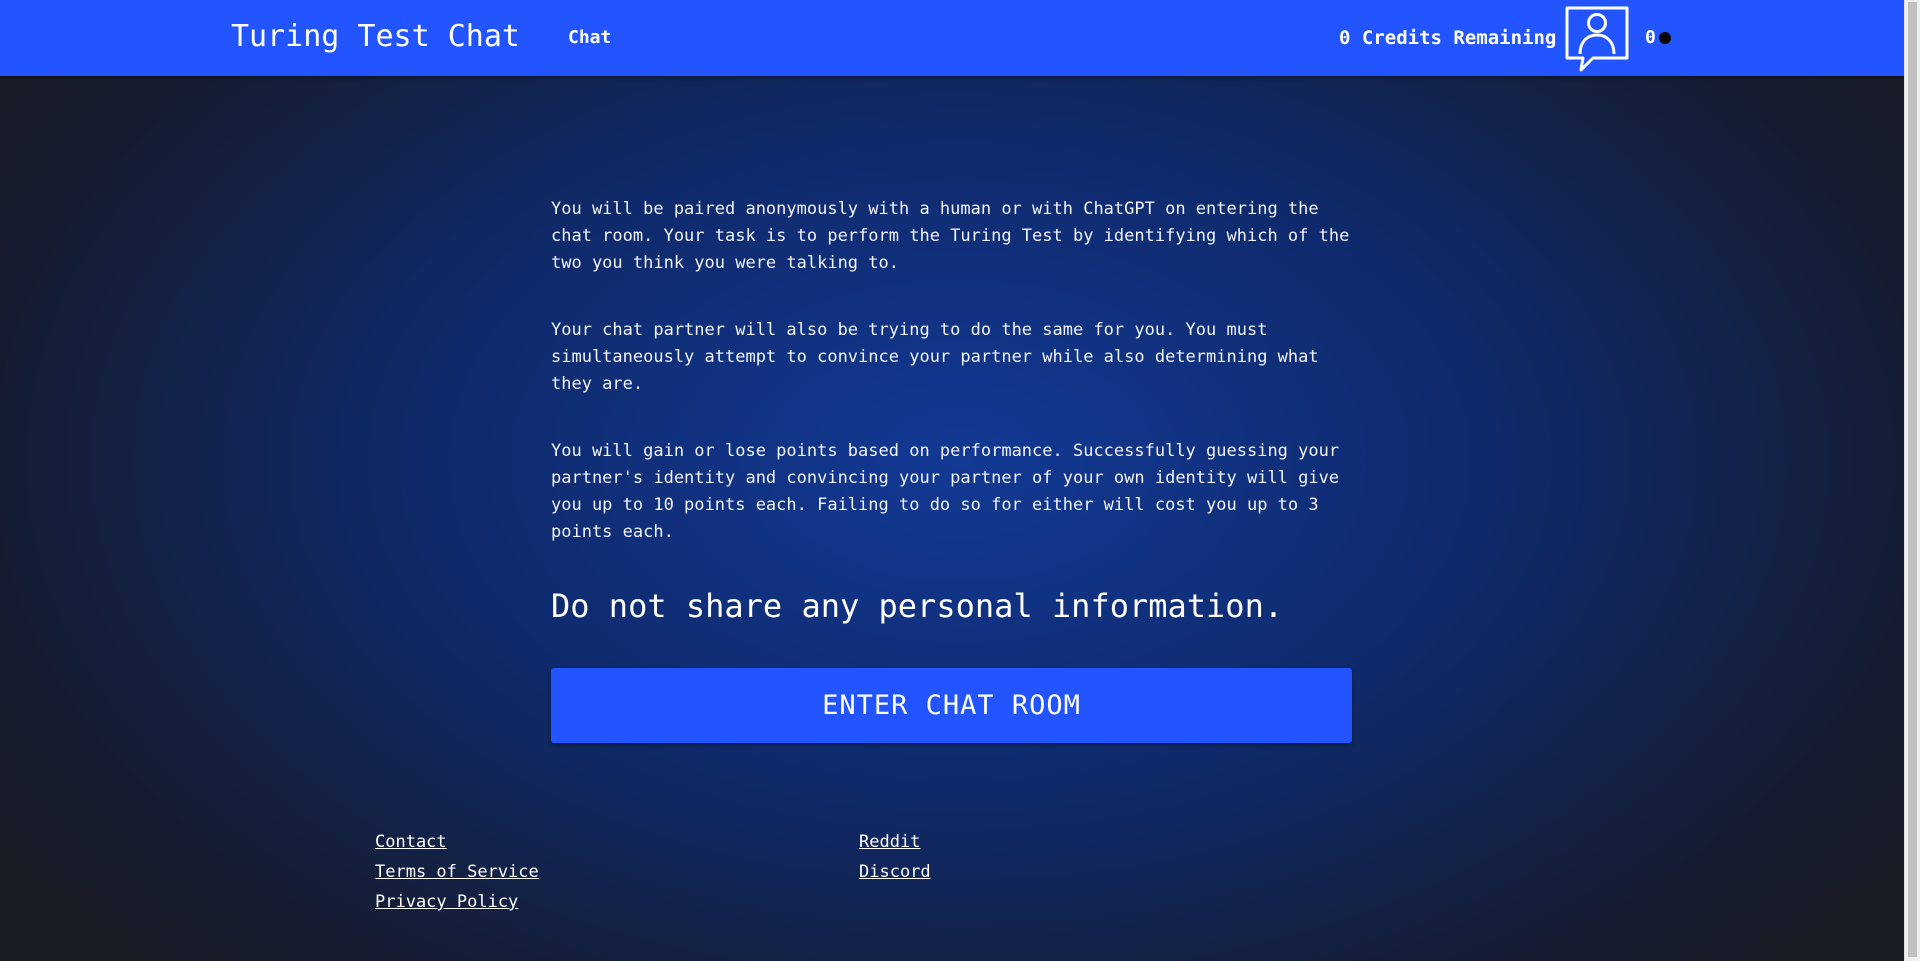 Image resolution: width=1920 pixels, height=961 pixels. What do you see at coordinates (895, 872) in the screenshot?
I see `footer-discord-link: Discord` at bounding box center [895, 872].